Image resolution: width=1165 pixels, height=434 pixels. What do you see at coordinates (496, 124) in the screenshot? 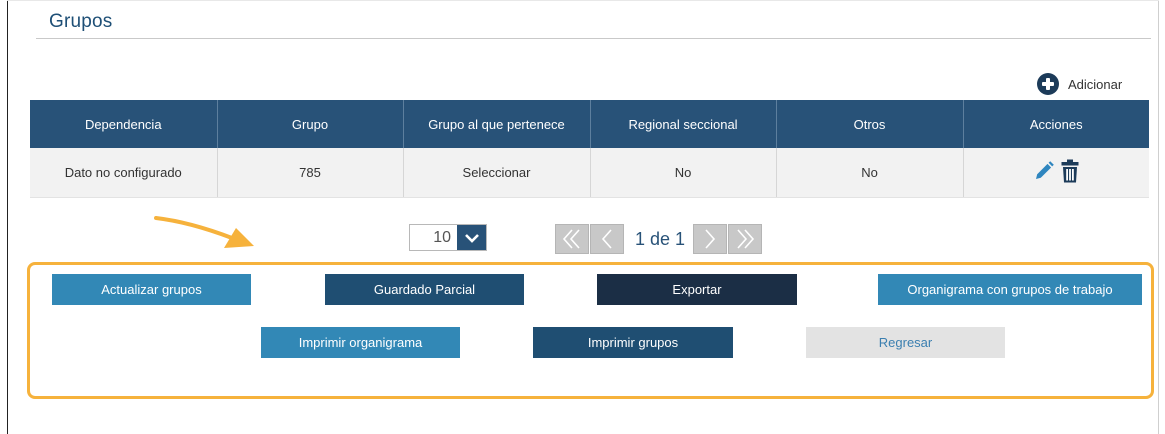
I see `column-header-pertenece: Grupo al que pertenece` at bounding box center [496, 124].